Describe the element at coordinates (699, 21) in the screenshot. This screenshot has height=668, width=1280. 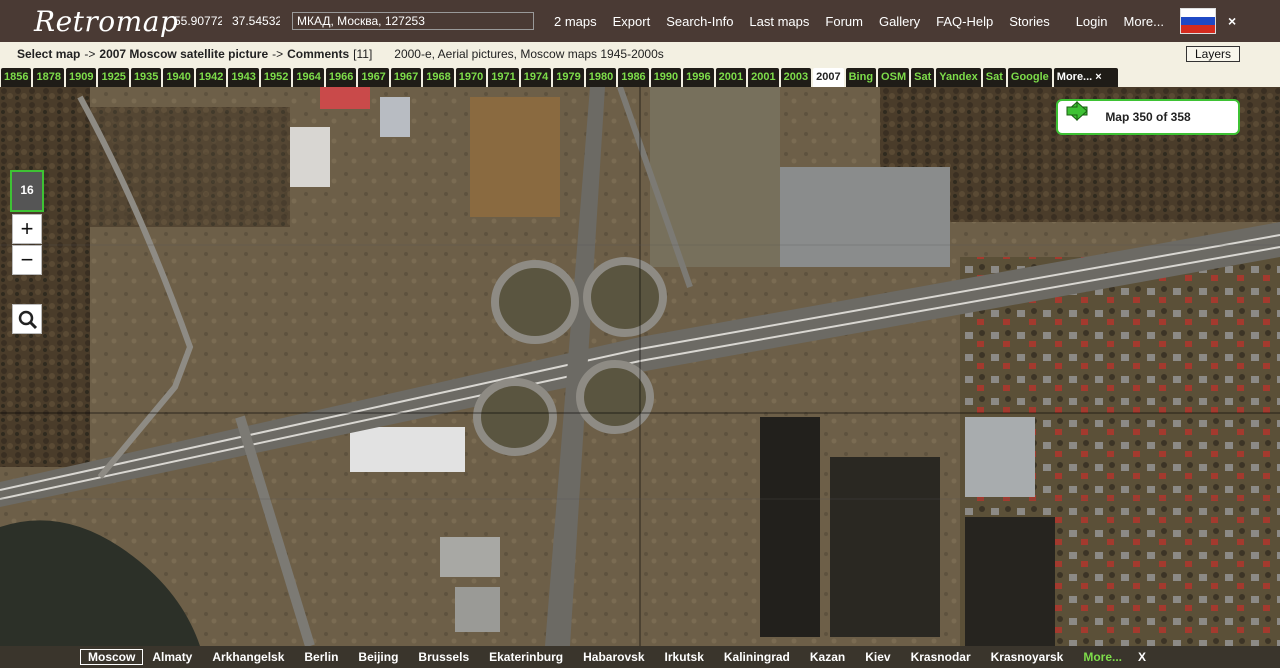
I see `nav-search-info: Search-Info` at that location.